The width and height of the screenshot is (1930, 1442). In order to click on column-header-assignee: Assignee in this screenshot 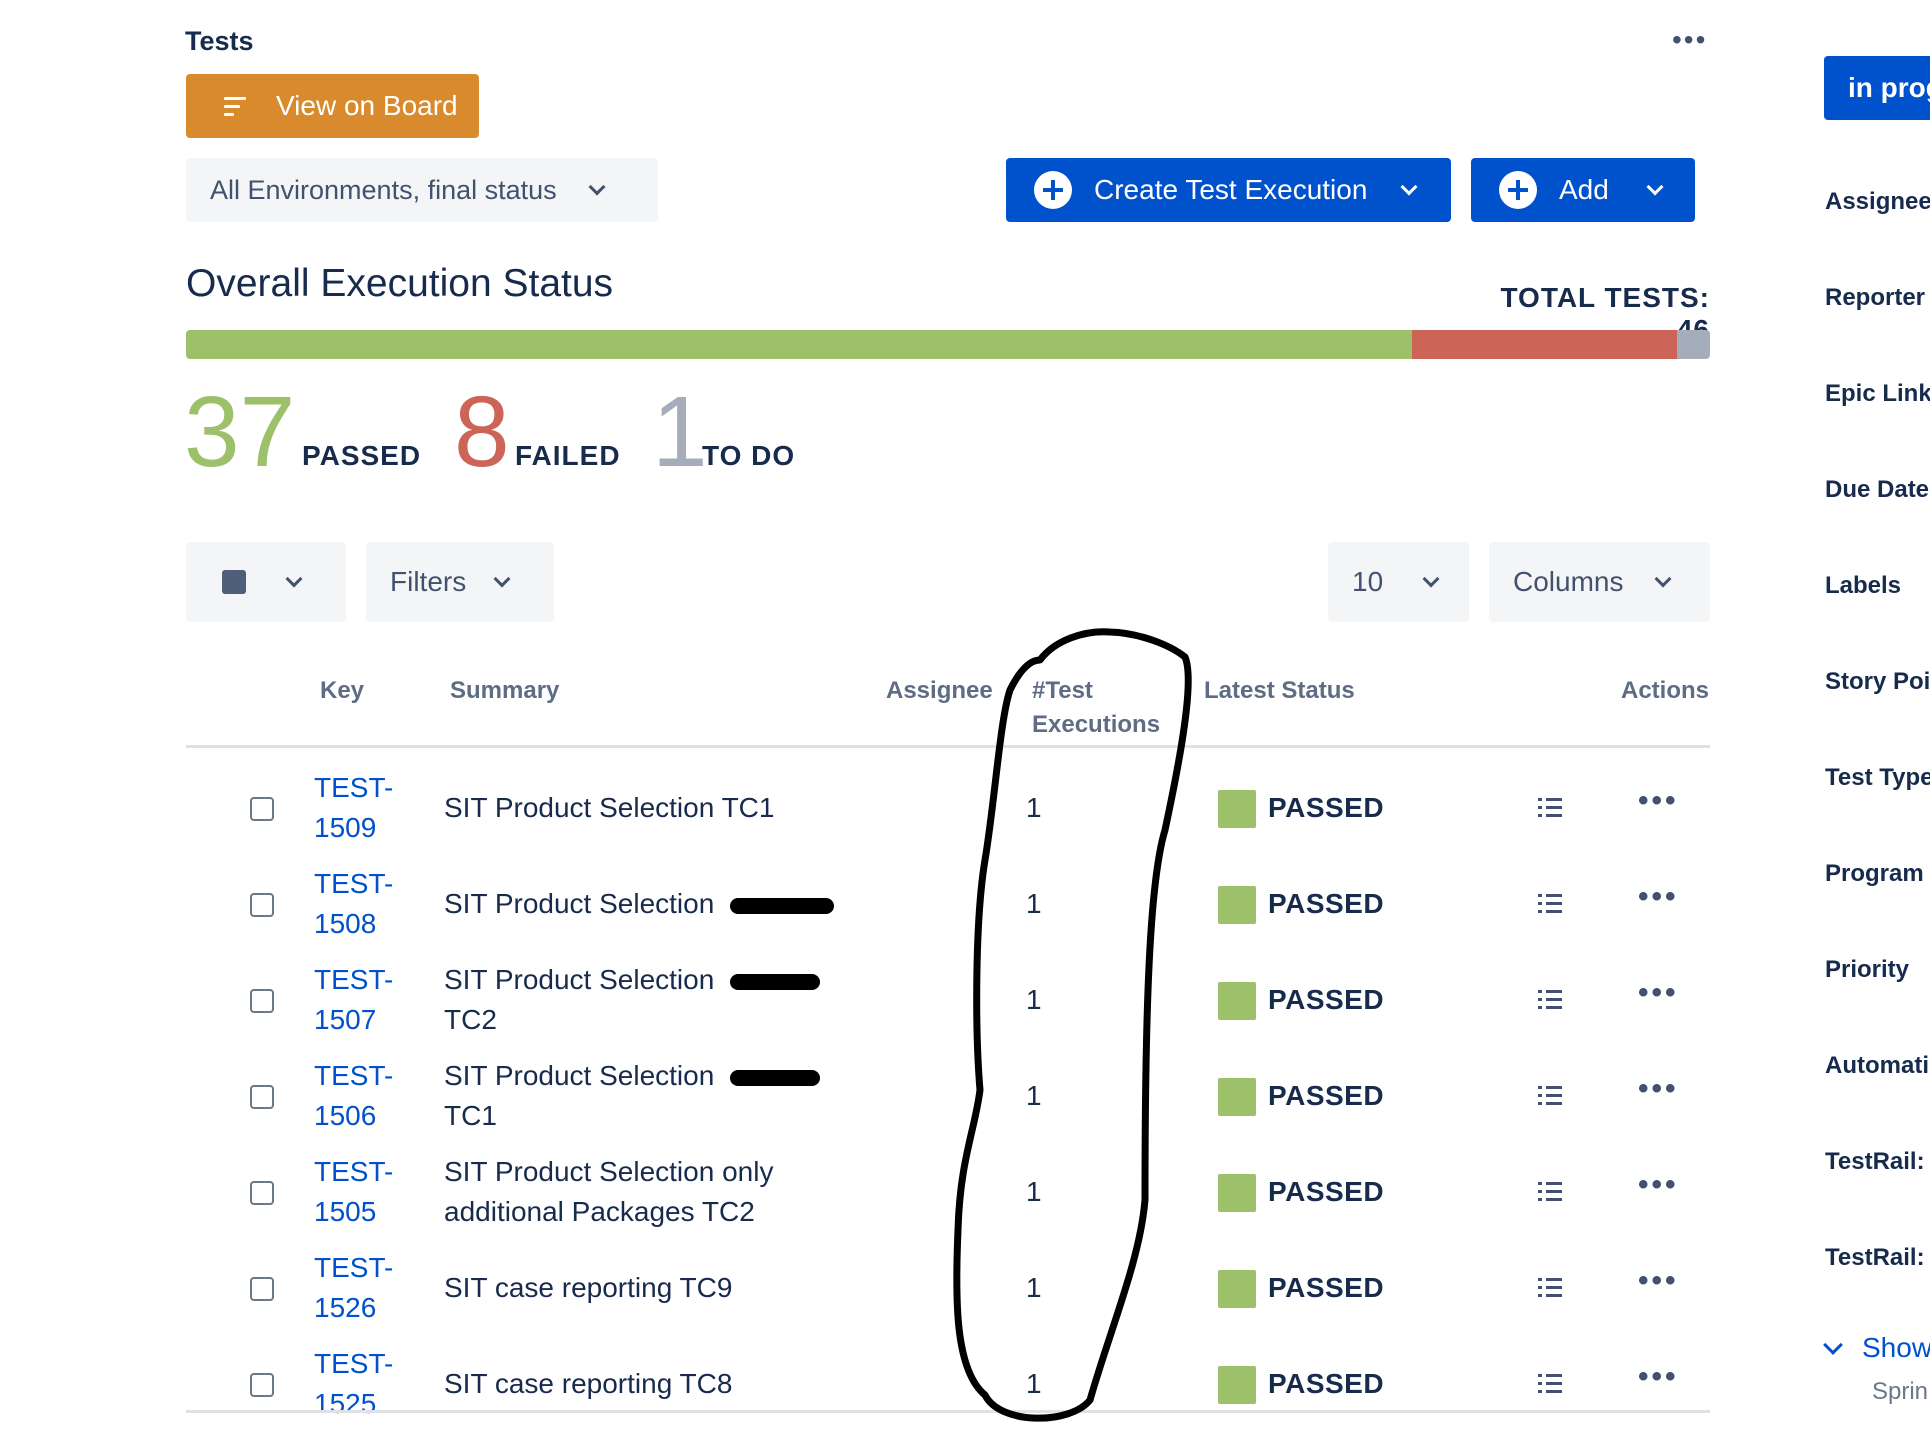, I will do `click(939, 691)`.